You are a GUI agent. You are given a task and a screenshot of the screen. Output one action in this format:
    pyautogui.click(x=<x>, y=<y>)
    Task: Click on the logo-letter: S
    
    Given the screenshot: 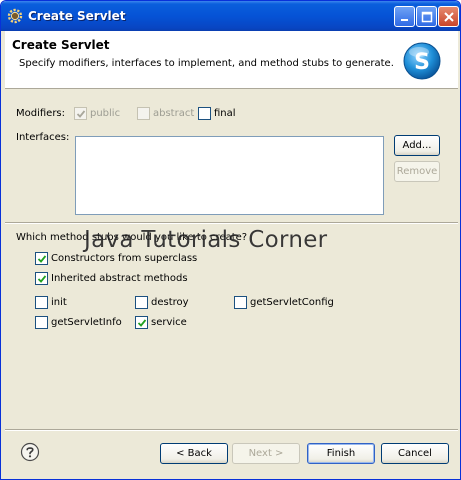 What is the action you would take?
    pyautogui.click(x=422, y=62)
    